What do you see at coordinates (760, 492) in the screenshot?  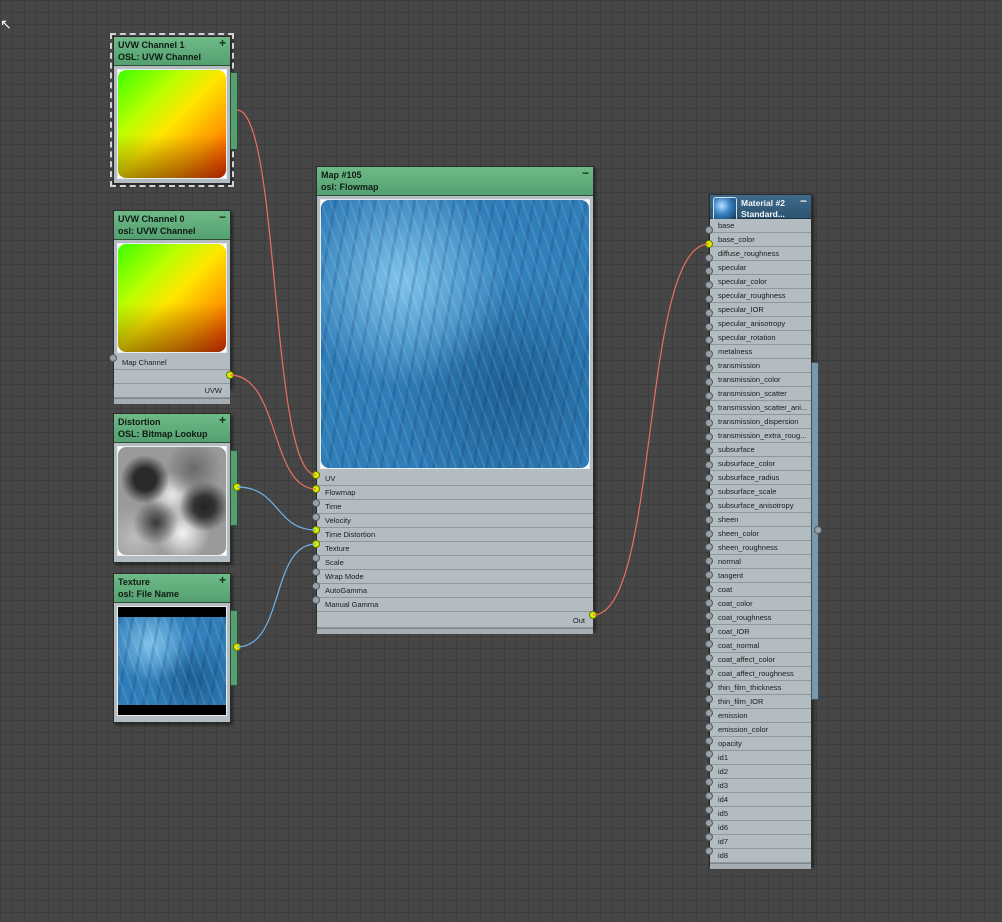 I see `input-socket-row: subsurface_scale` at bounding box center [760, 492].